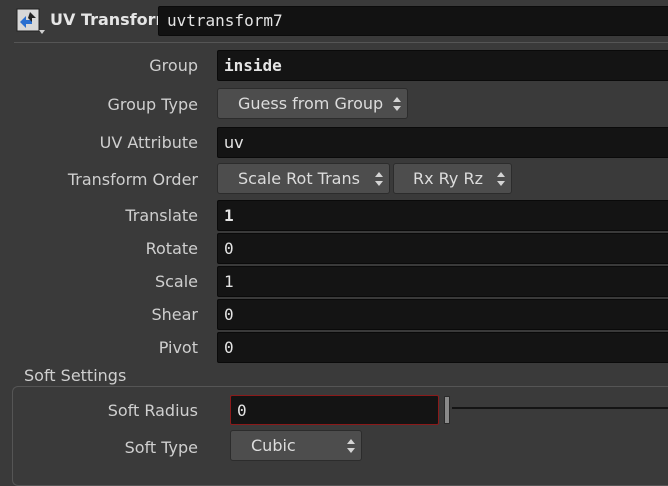 The image size is (668, 486). Describe the element at coordinates (442, 65) in the screenshot. I see `group-field: inside` at that location.